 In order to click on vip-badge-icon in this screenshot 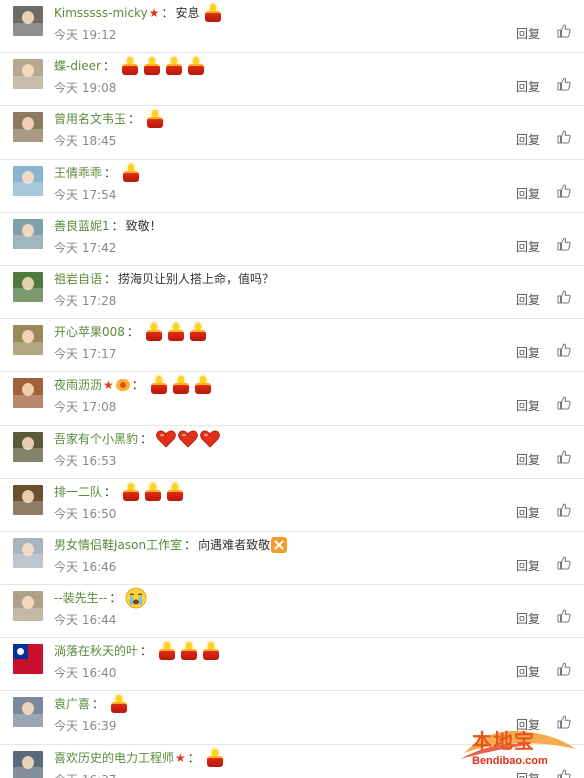, I will do `click(122, 385)`.